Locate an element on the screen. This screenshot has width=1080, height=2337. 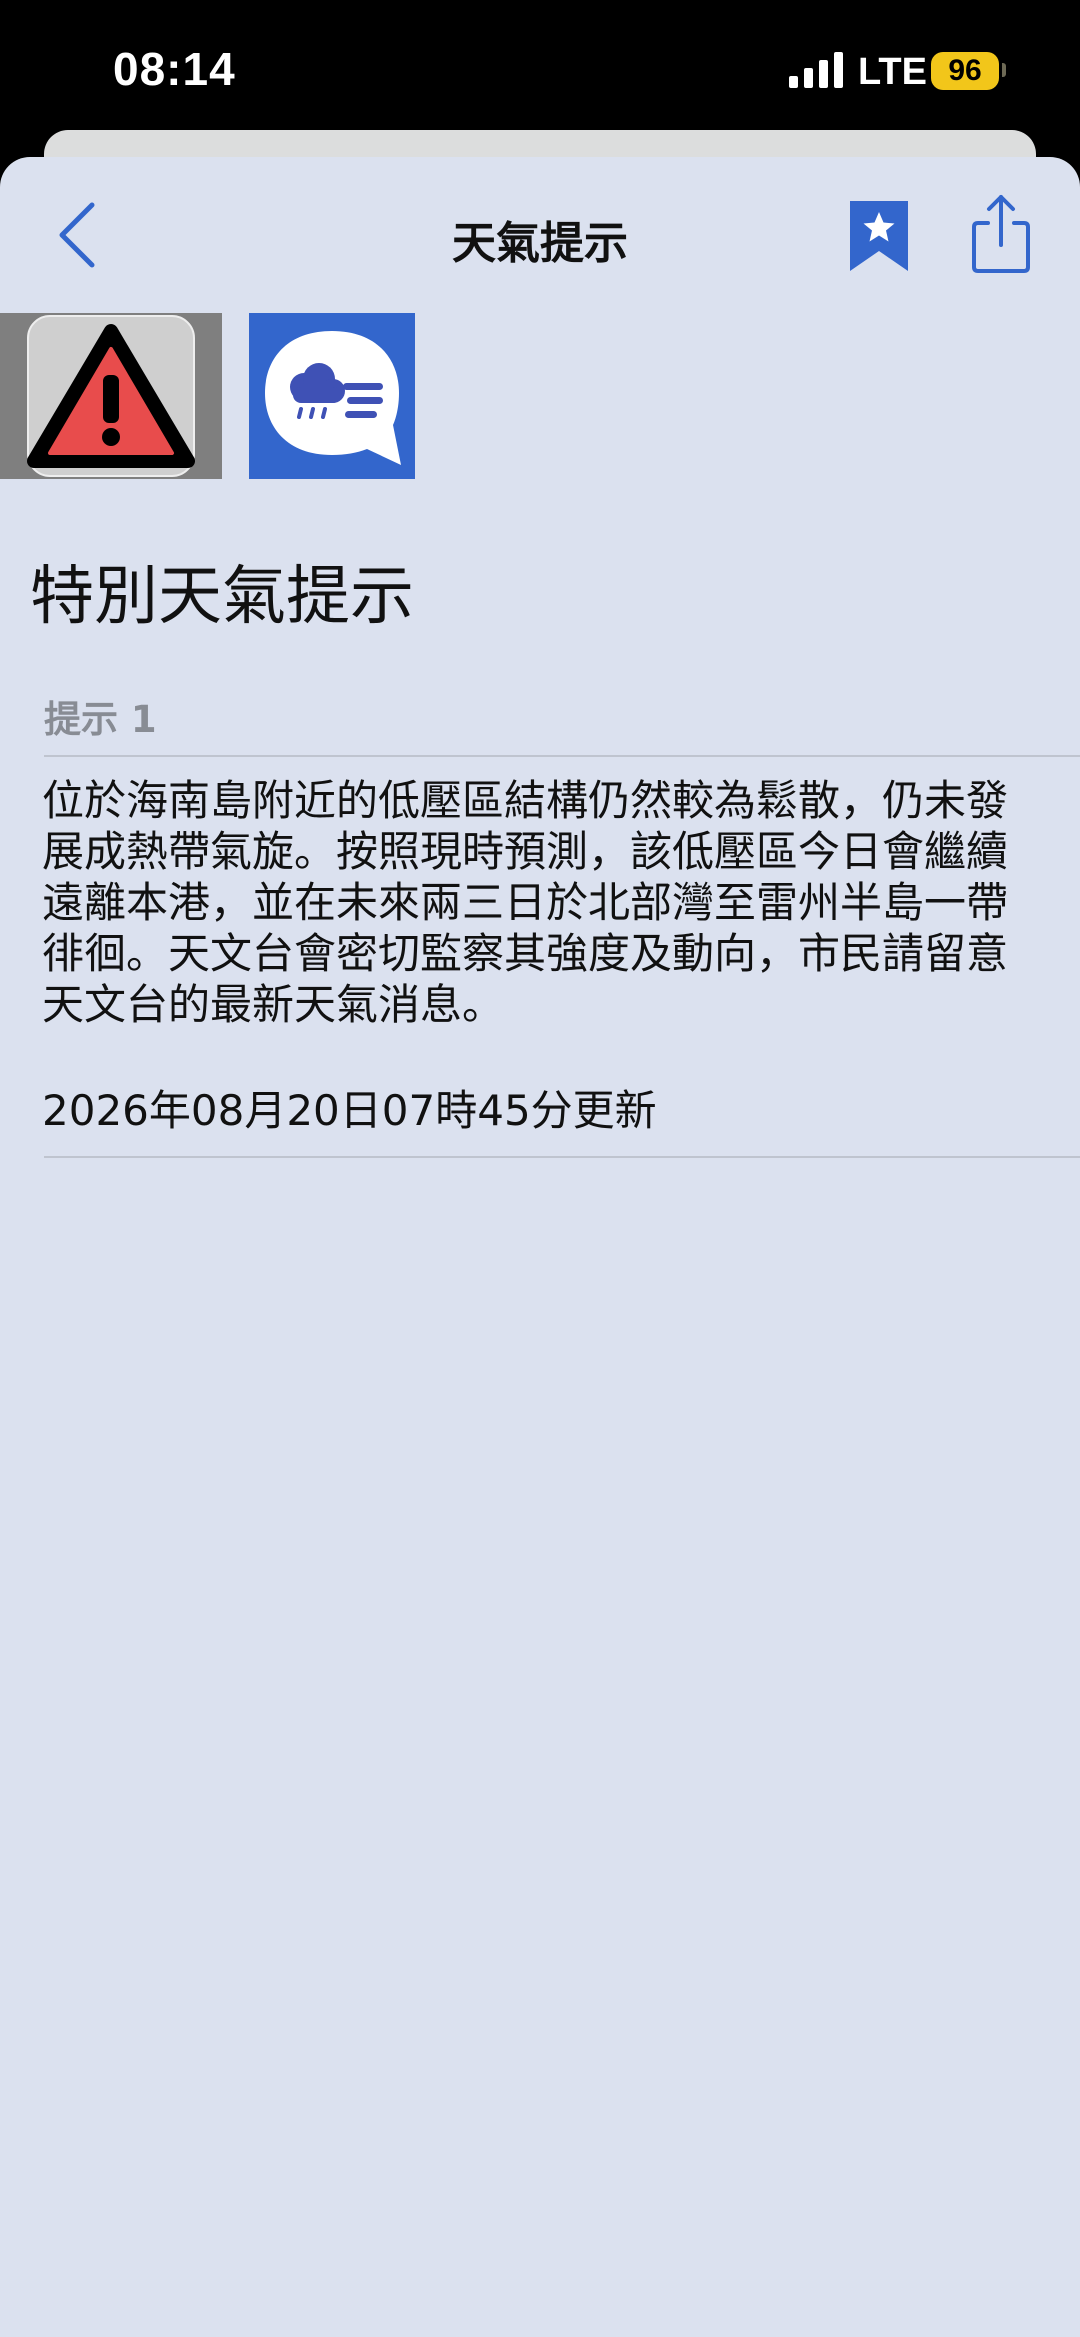
share-button is located at coordinates (1001, 234).